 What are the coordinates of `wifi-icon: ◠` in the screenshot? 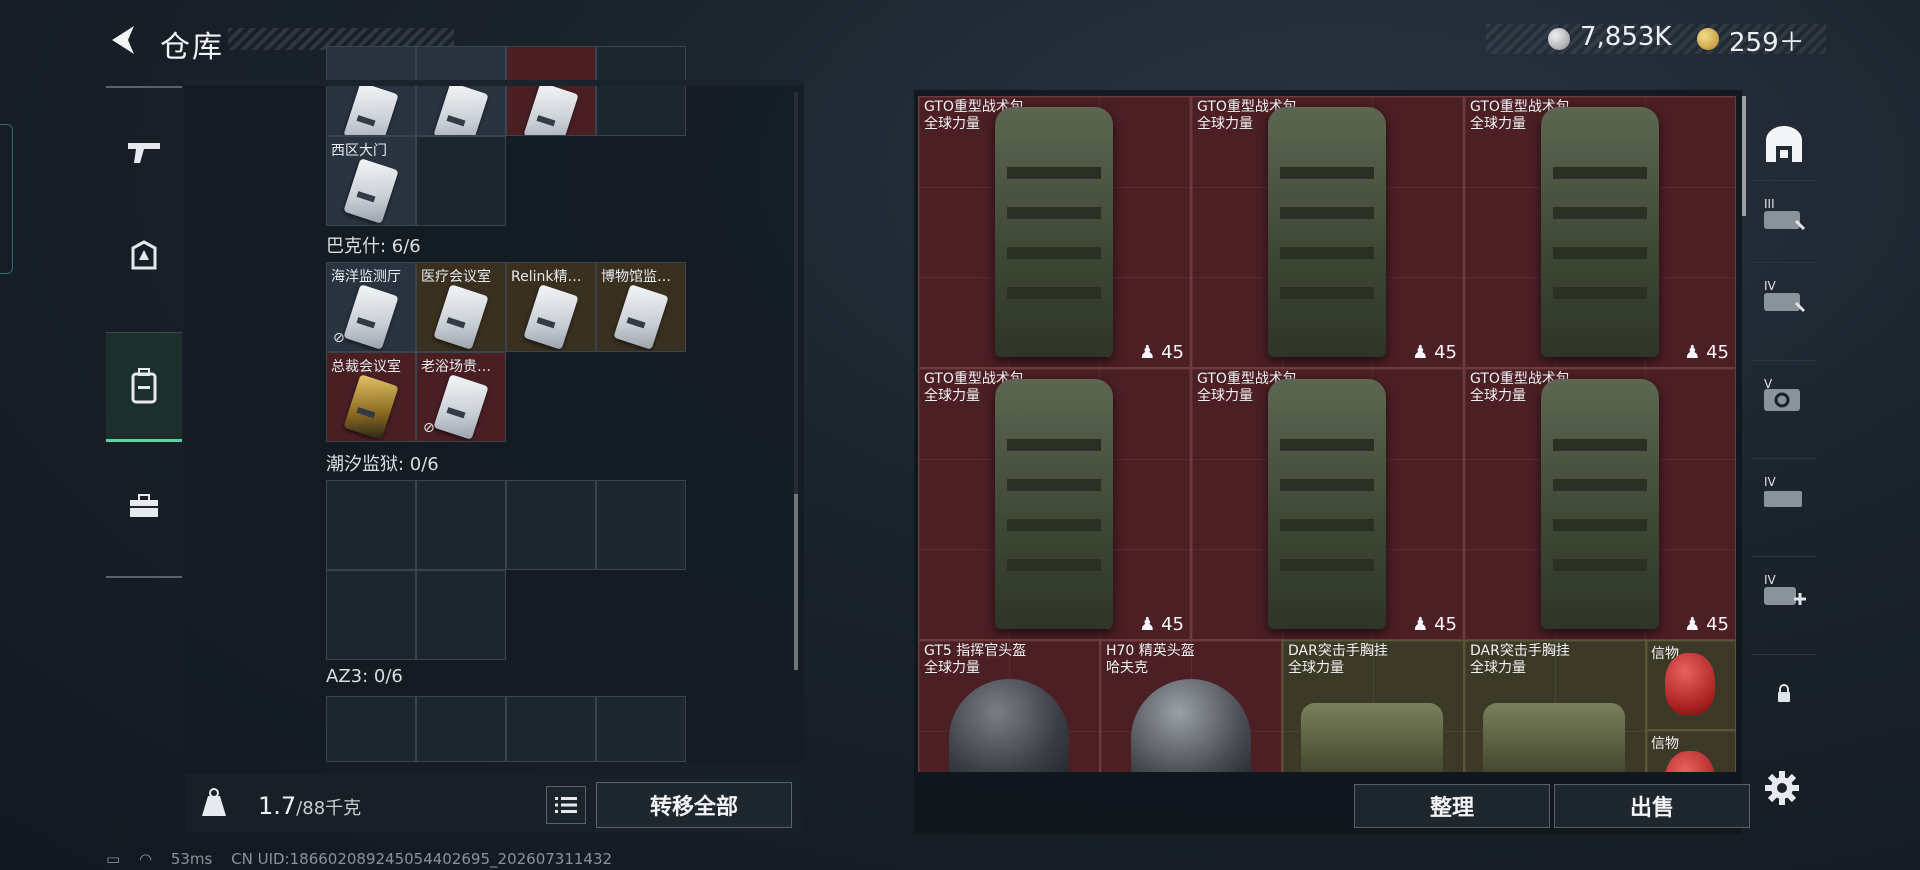 It's located at (145, 859).